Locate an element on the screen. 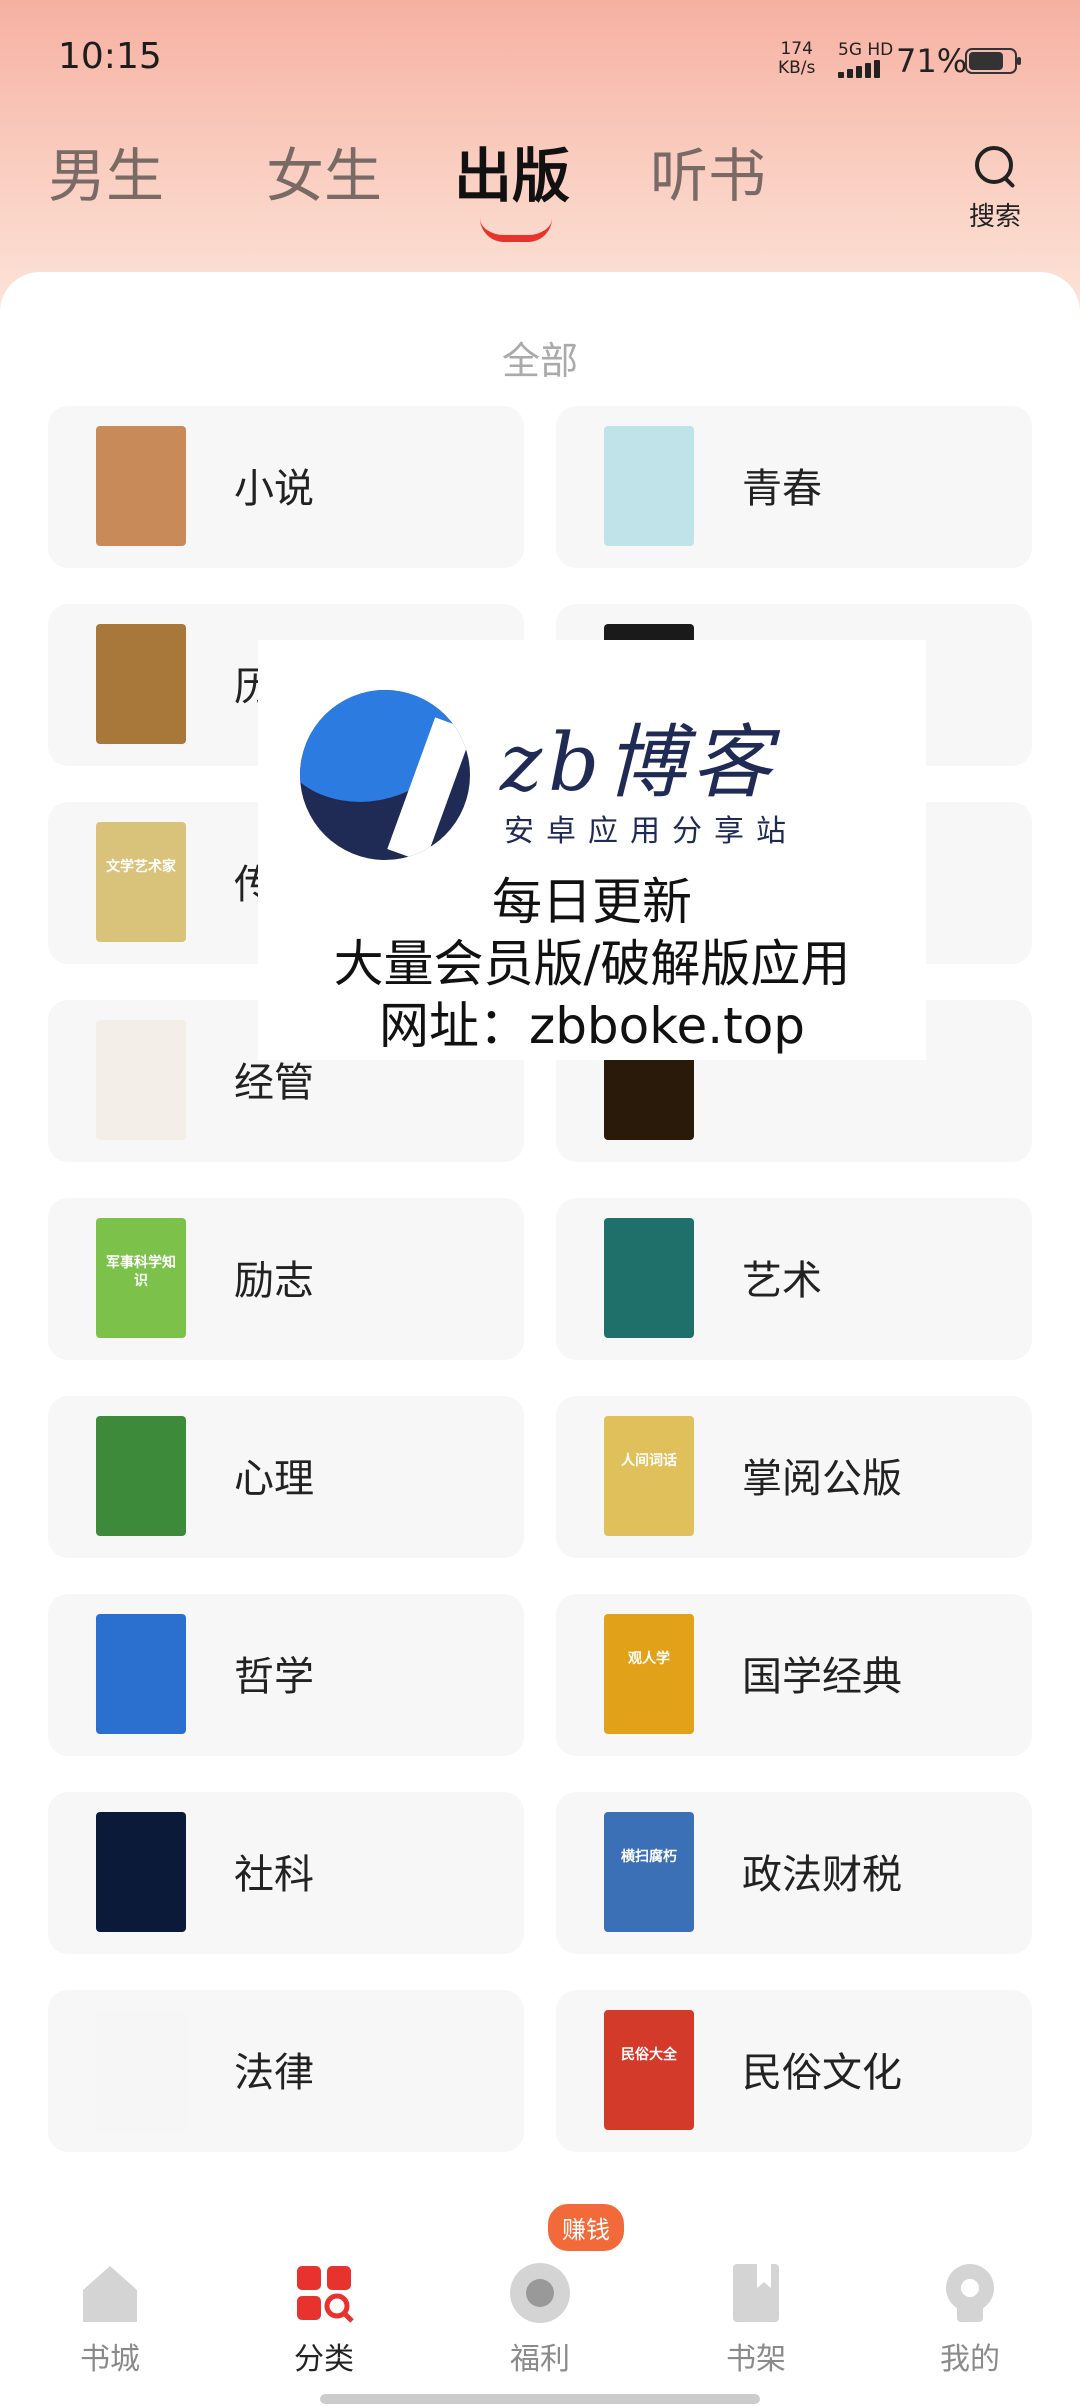 This screenshot has width=1080, height=2408. book-cover-image: 人间词话 is located at coordinates (649, 1476).